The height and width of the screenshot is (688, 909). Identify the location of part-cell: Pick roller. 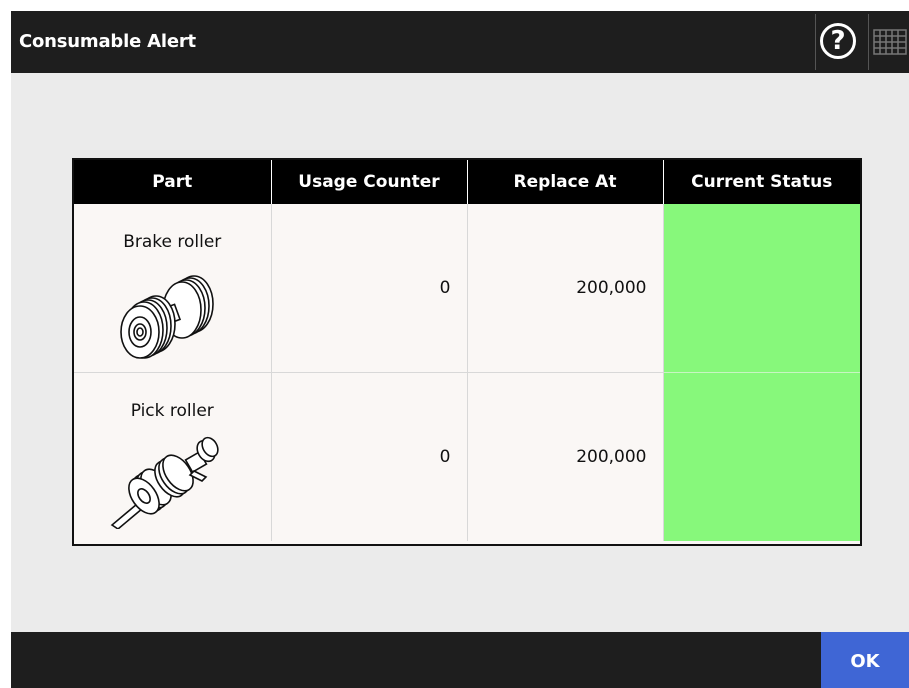
(173, 456).